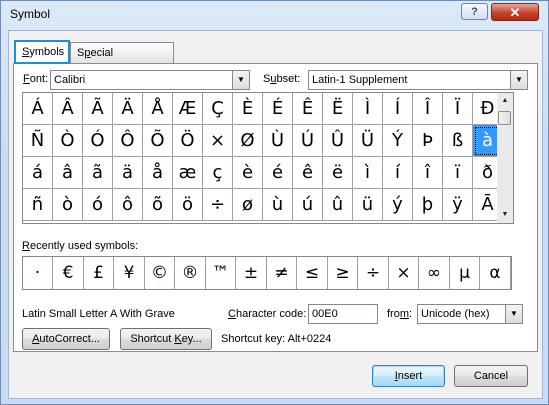  I want to click on recent-symbol-cell: £, so click(99, 273).